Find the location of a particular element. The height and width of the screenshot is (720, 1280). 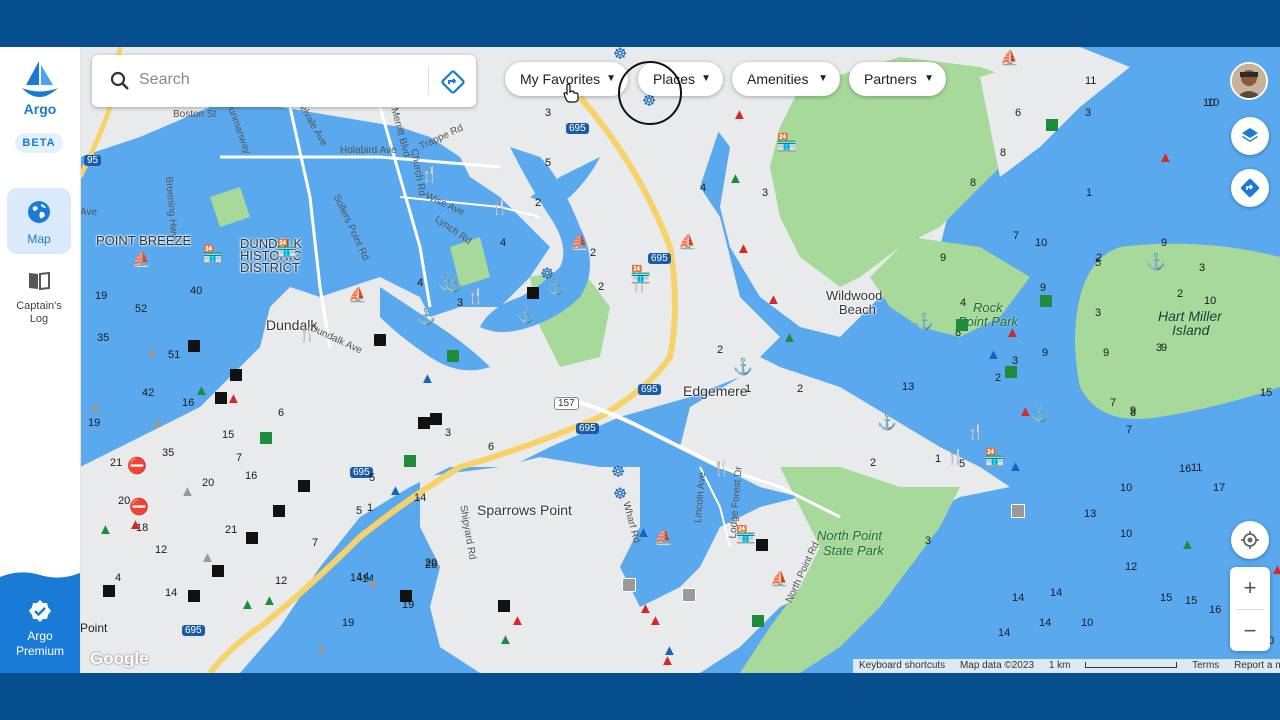

directions-icon is located at coordinates (453, 82).